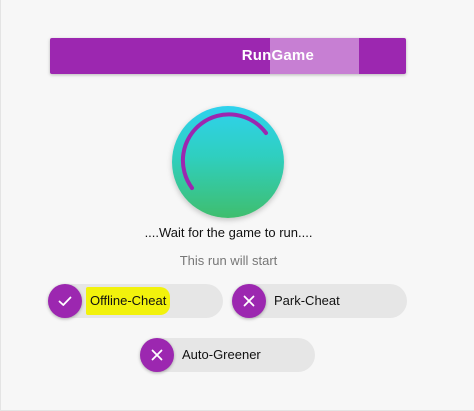 This screenshot has height=411, width=474. I want to click on option-offline-cheat: Offline-Cheat, so click(135, 301).